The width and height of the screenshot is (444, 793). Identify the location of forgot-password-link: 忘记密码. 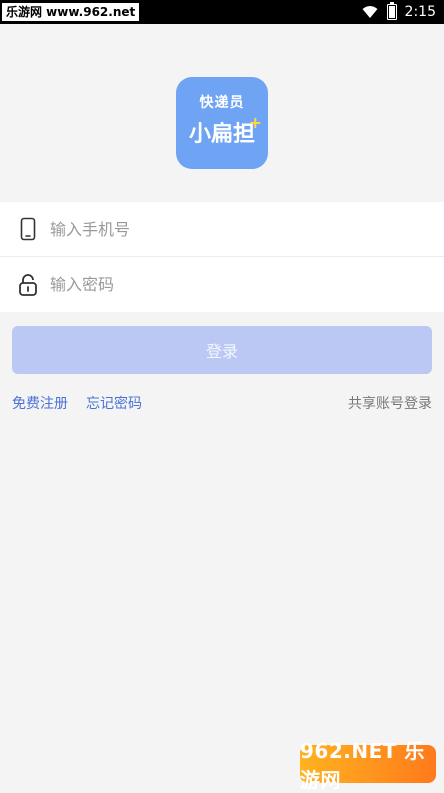
(114, 403).